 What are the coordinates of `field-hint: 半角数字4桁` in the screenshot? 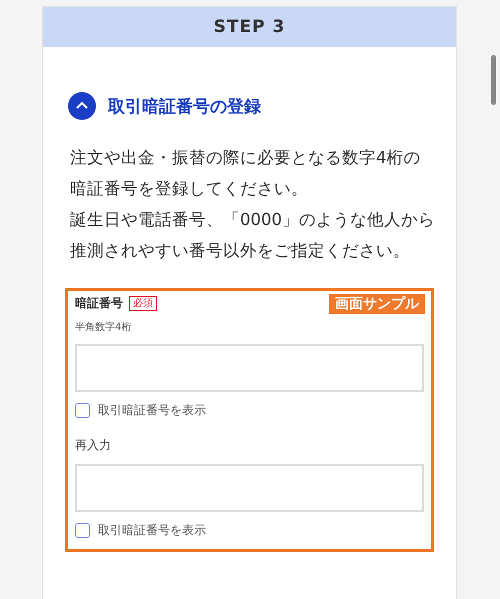 It's located at (103, 327).